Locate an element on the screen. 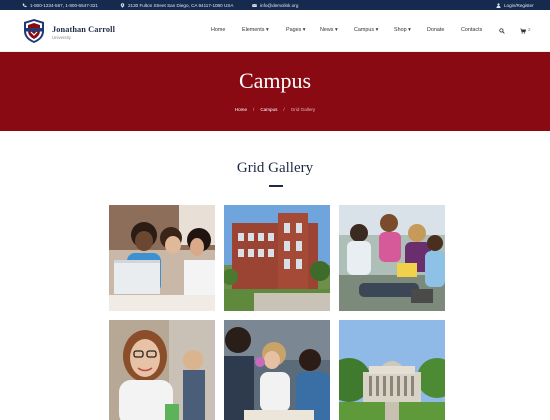 Image resolution: width=550 pixels, height=420 pixels. domed-building-photo is located at coordinates (392, 370).